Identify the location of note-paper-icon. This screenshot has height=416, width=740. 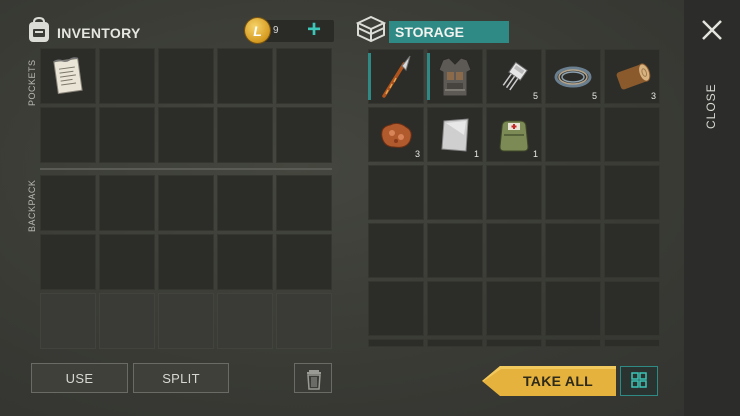
(68, 76).